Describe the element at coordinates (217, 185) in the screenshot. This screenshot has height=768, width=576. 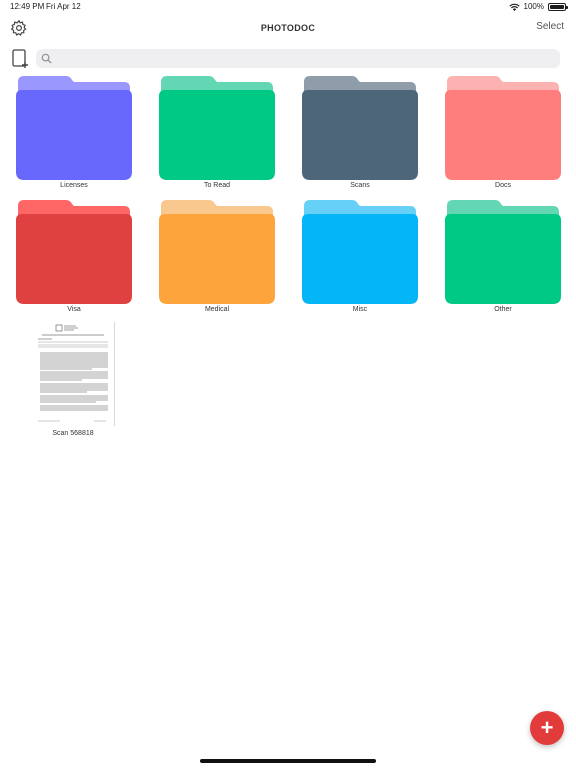
I see `folder-label: To Read` at that location.